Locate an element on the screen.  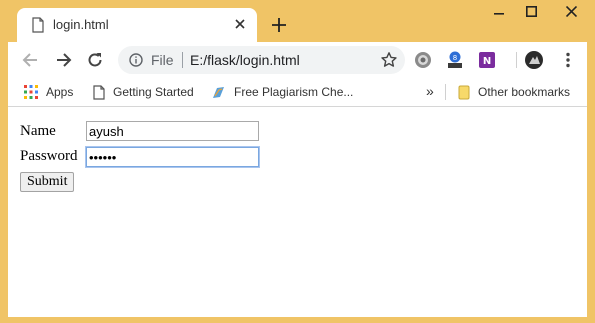
svg-text: 8 is located at coordinates (455, 58).